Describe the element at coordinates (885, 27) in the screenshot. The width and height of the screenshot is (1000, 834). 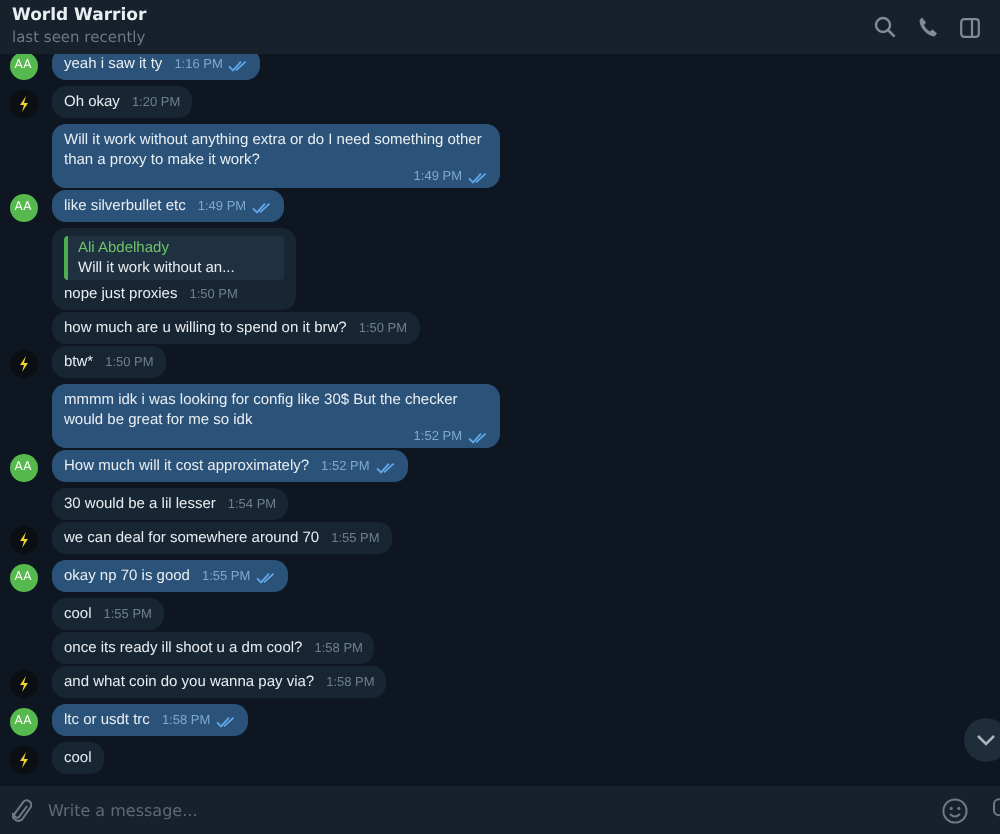
I see `search-icon` at that location.